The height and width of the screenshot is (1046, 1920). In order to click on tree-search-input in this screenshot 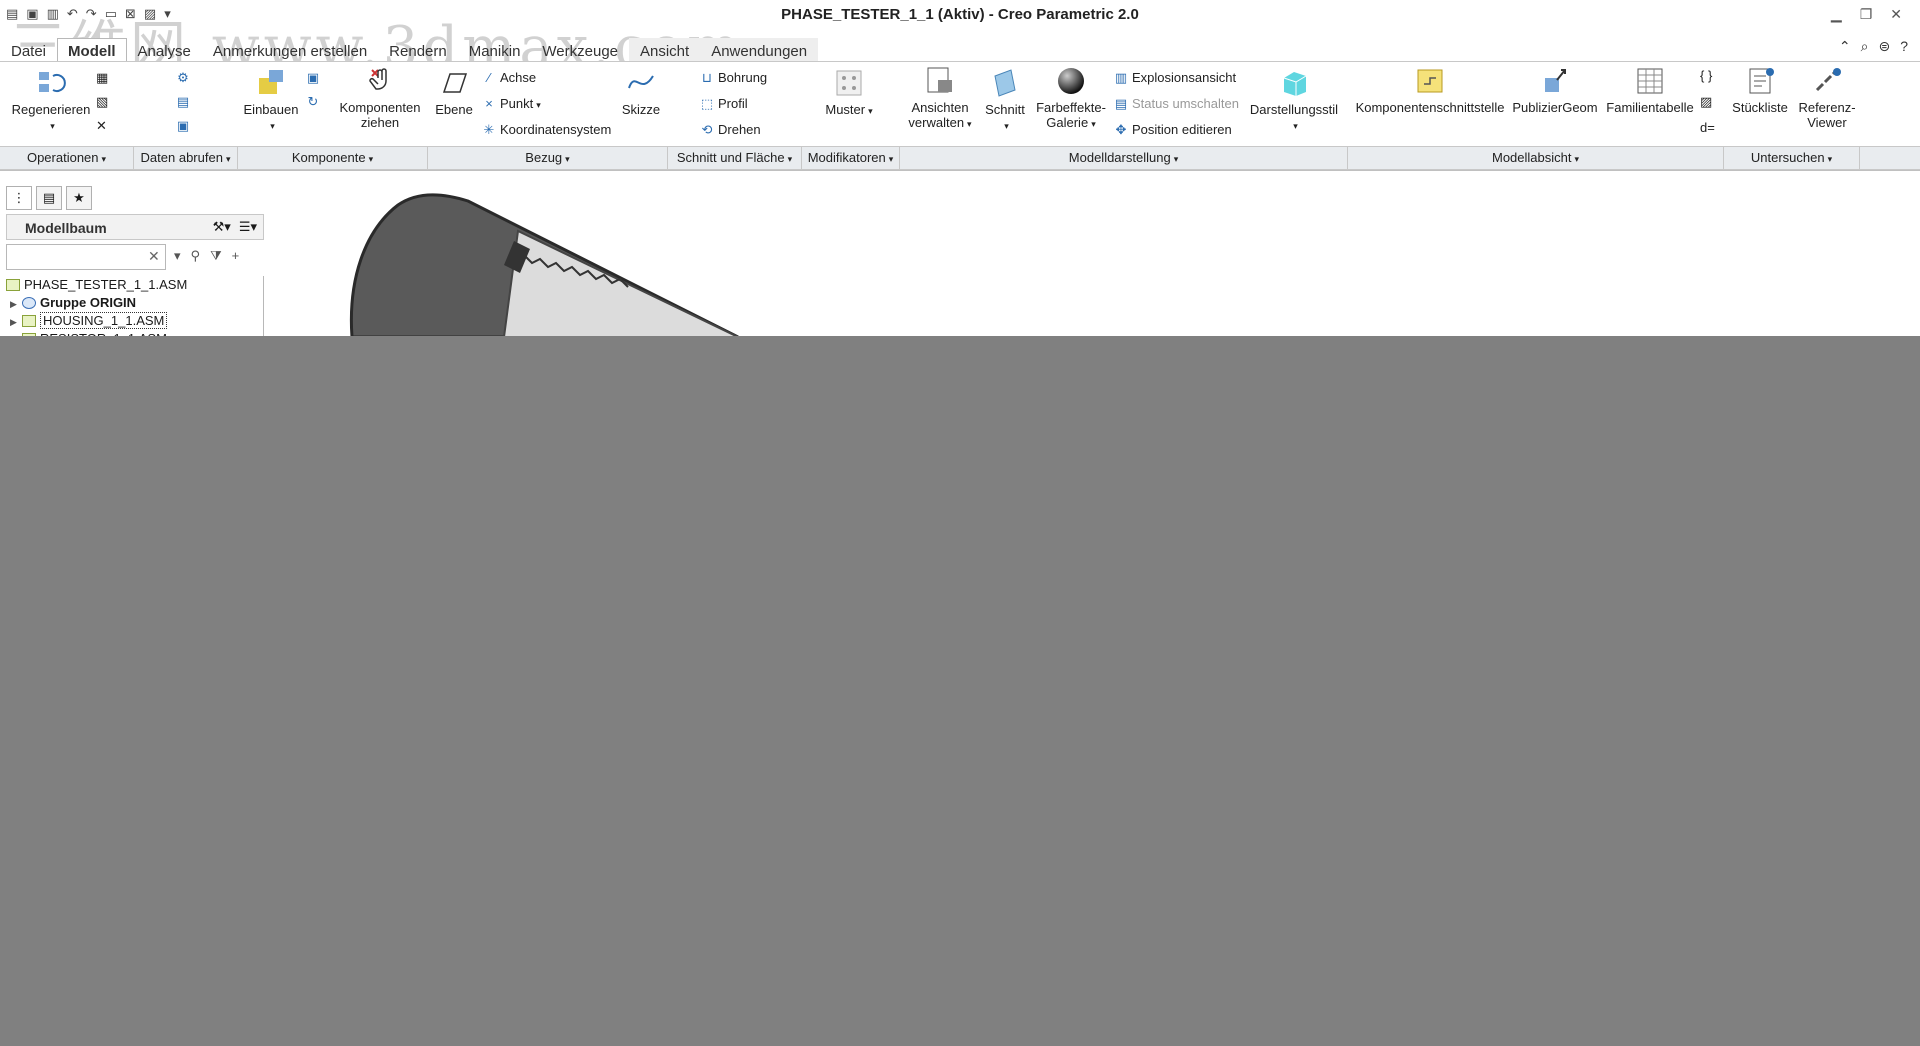, I will do `click(86, 257)`.